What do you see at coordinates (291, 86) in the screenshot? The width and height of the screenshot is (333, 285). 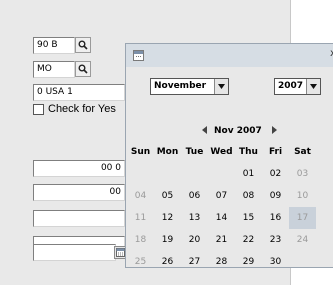 I see `year-select-value: 2007` at bounding box center [291, 86].